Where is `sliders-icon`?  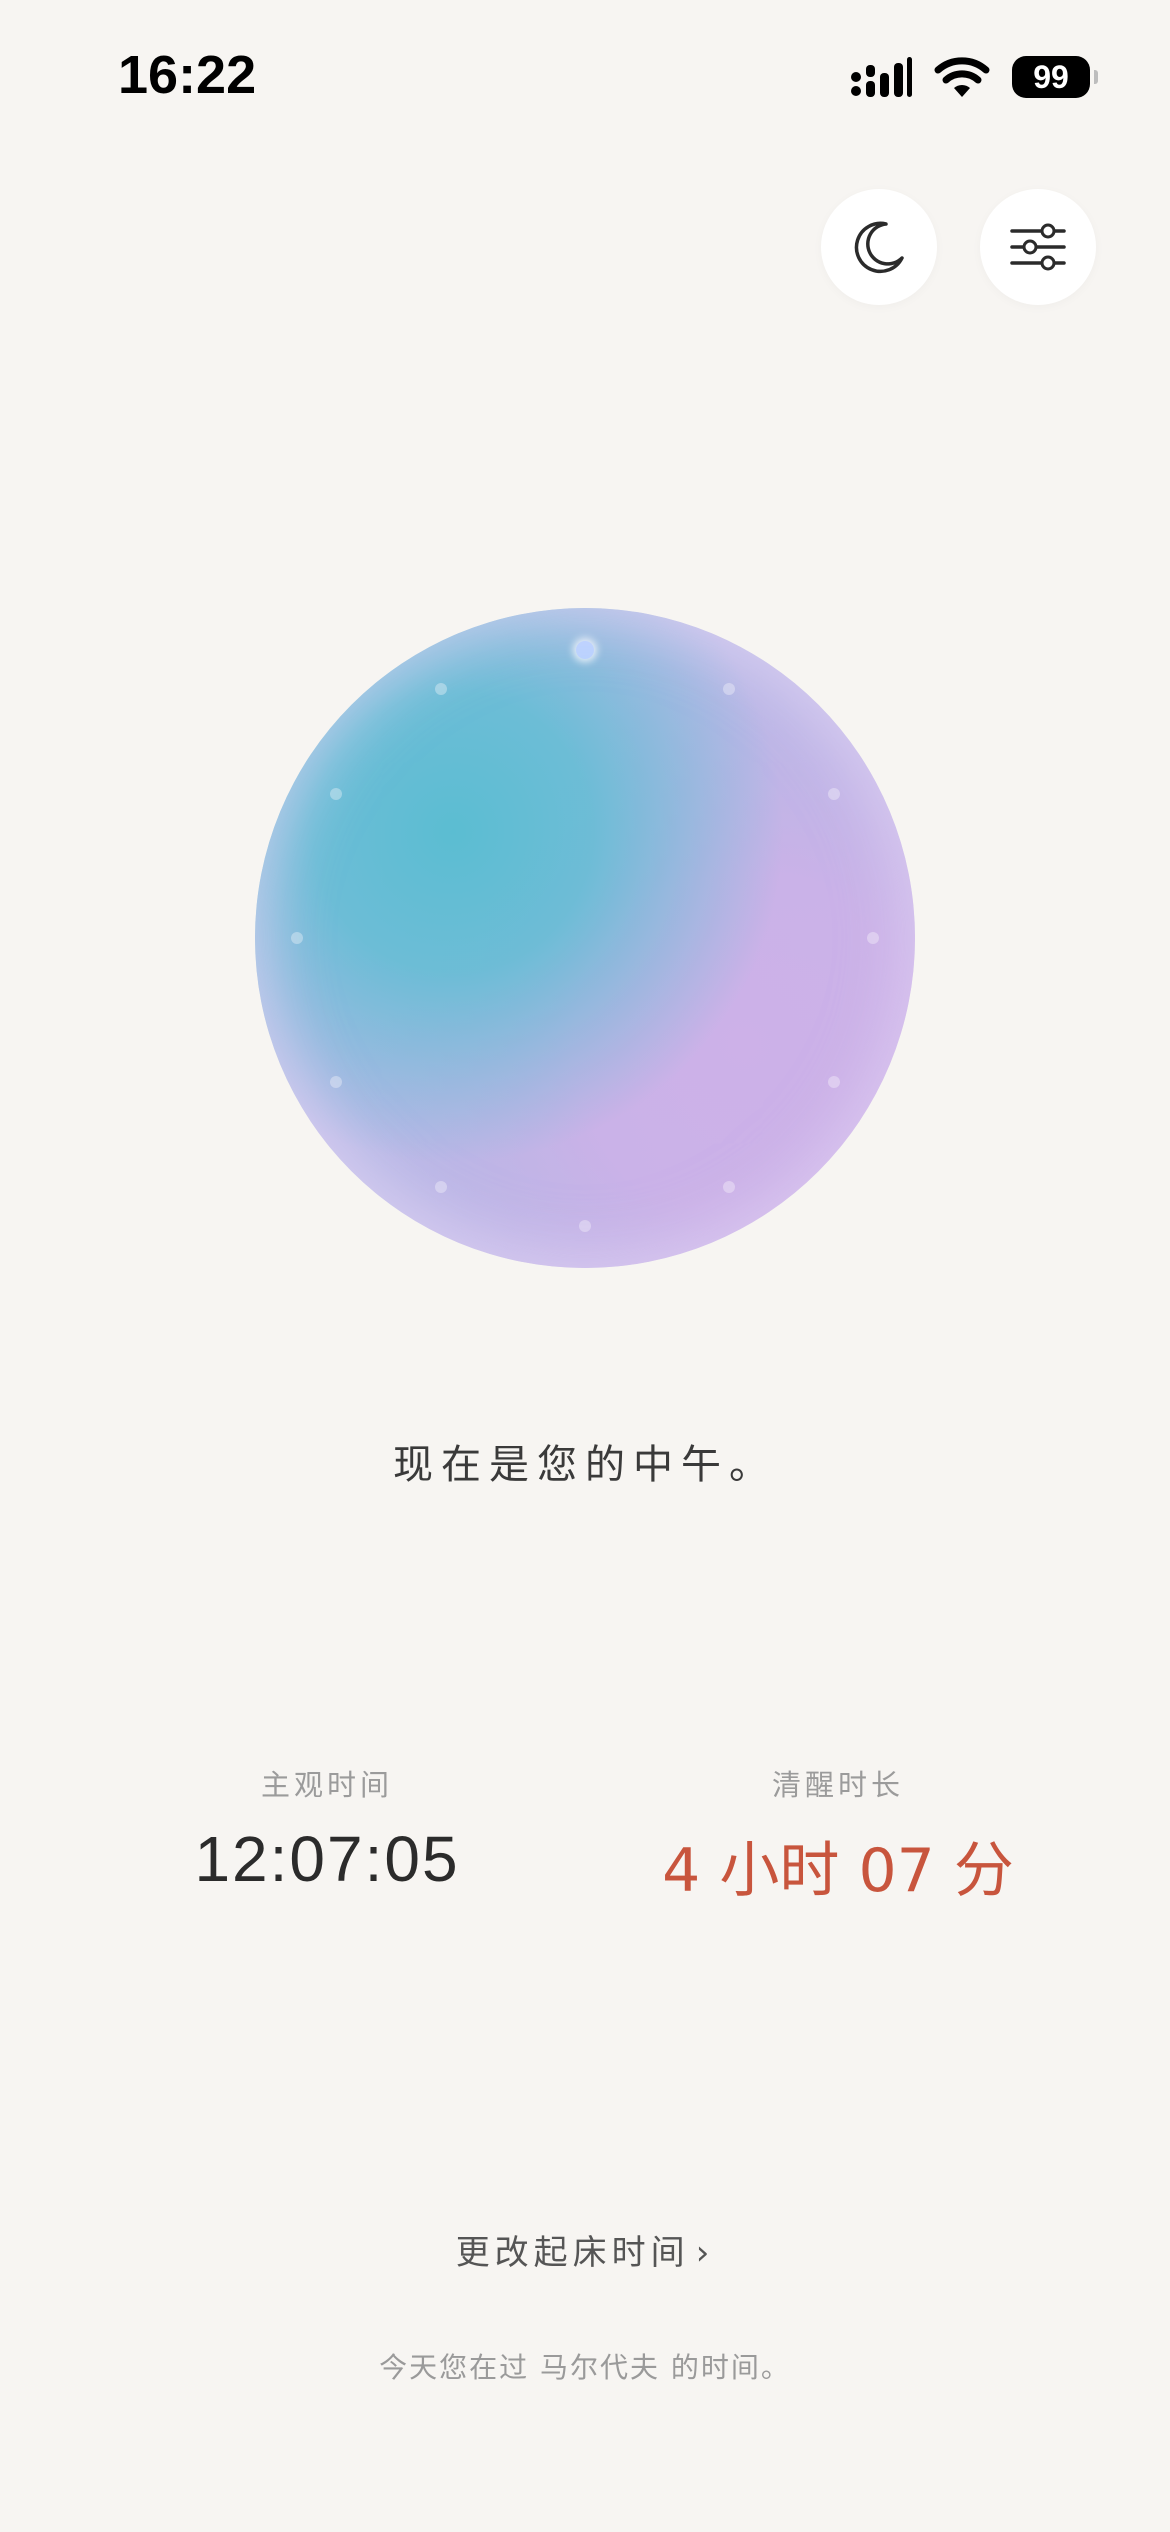 sliders-icon is located at coordinates (1038, 247).